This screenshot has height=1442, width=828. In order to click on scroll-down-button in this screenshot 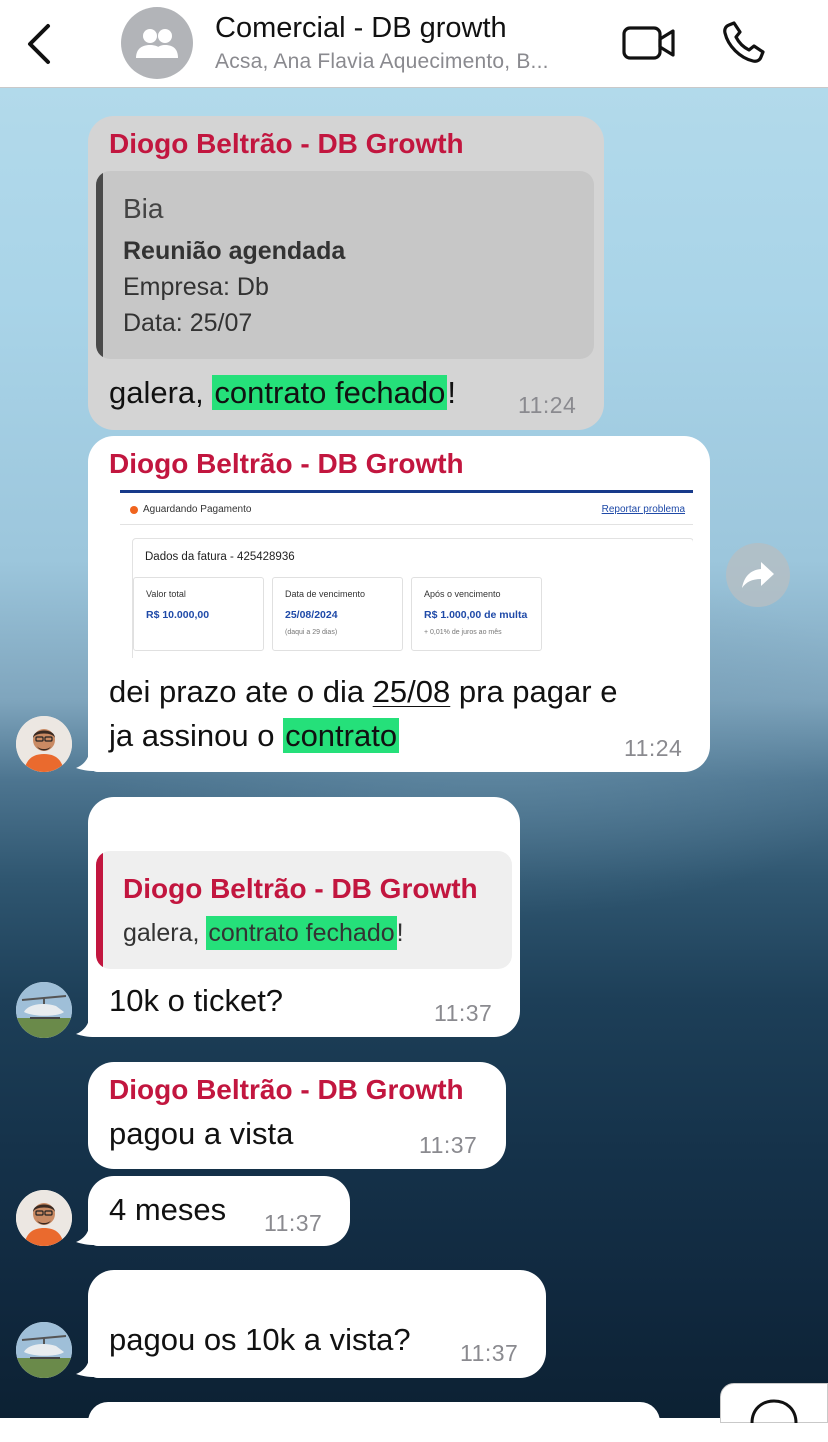, I will do `click(774, 1403)`.